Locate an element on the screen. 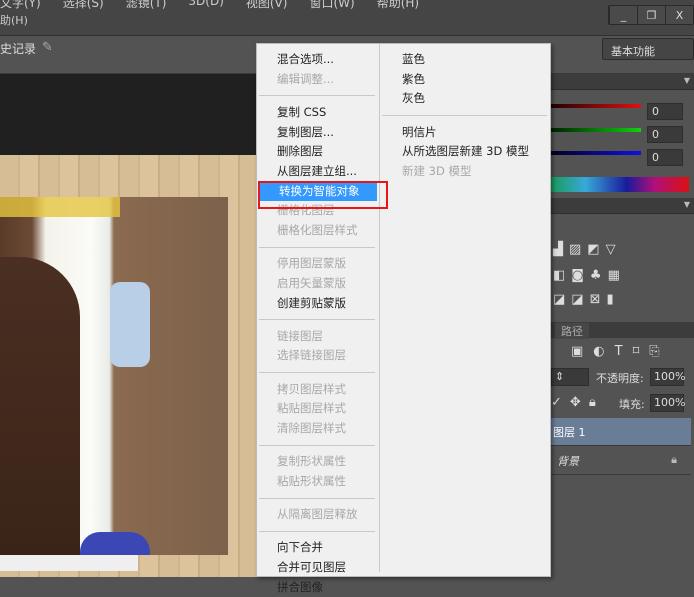  context-menu-item: 粘贴形状属性 is located at coordinates (311, 480).